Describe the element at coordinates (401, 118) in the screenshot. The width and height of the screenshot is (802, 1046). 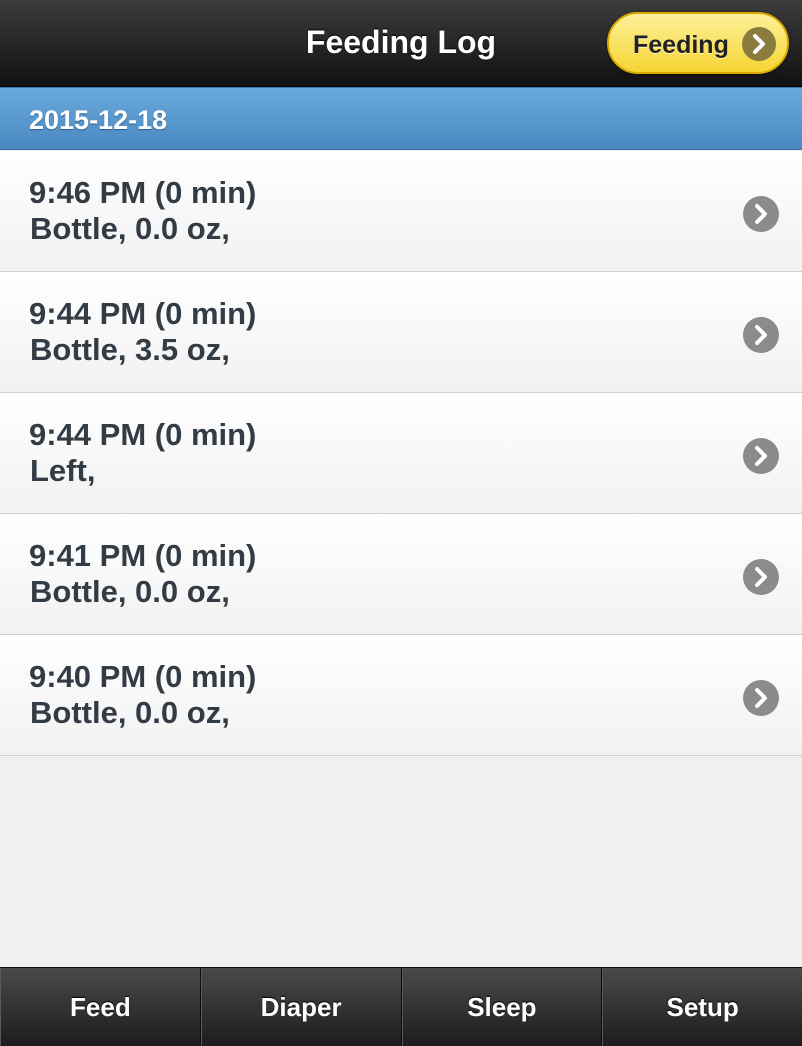
I see `date-divider: 2015-12-18` at that location.